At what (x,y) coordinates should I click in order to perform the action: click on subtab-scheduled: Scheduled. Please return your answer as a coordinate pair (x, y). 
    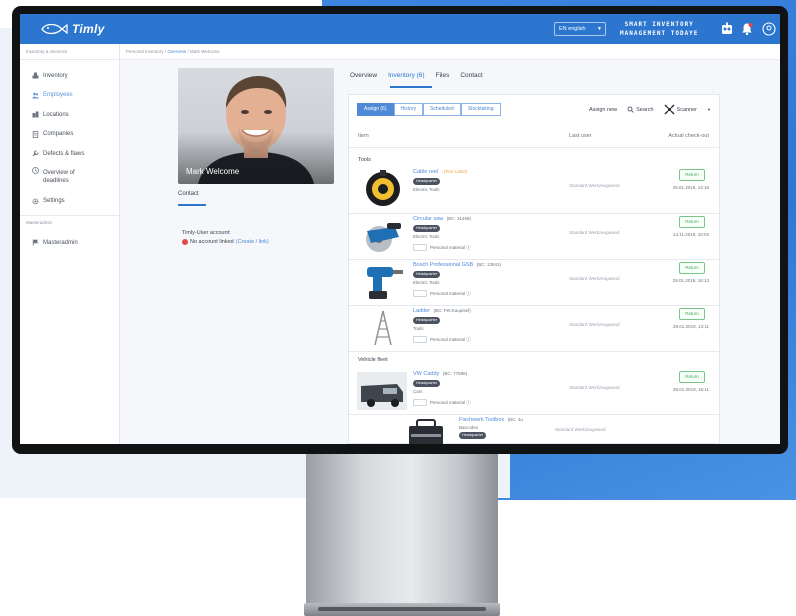
    Looking at the image, I should click on (442, 109).